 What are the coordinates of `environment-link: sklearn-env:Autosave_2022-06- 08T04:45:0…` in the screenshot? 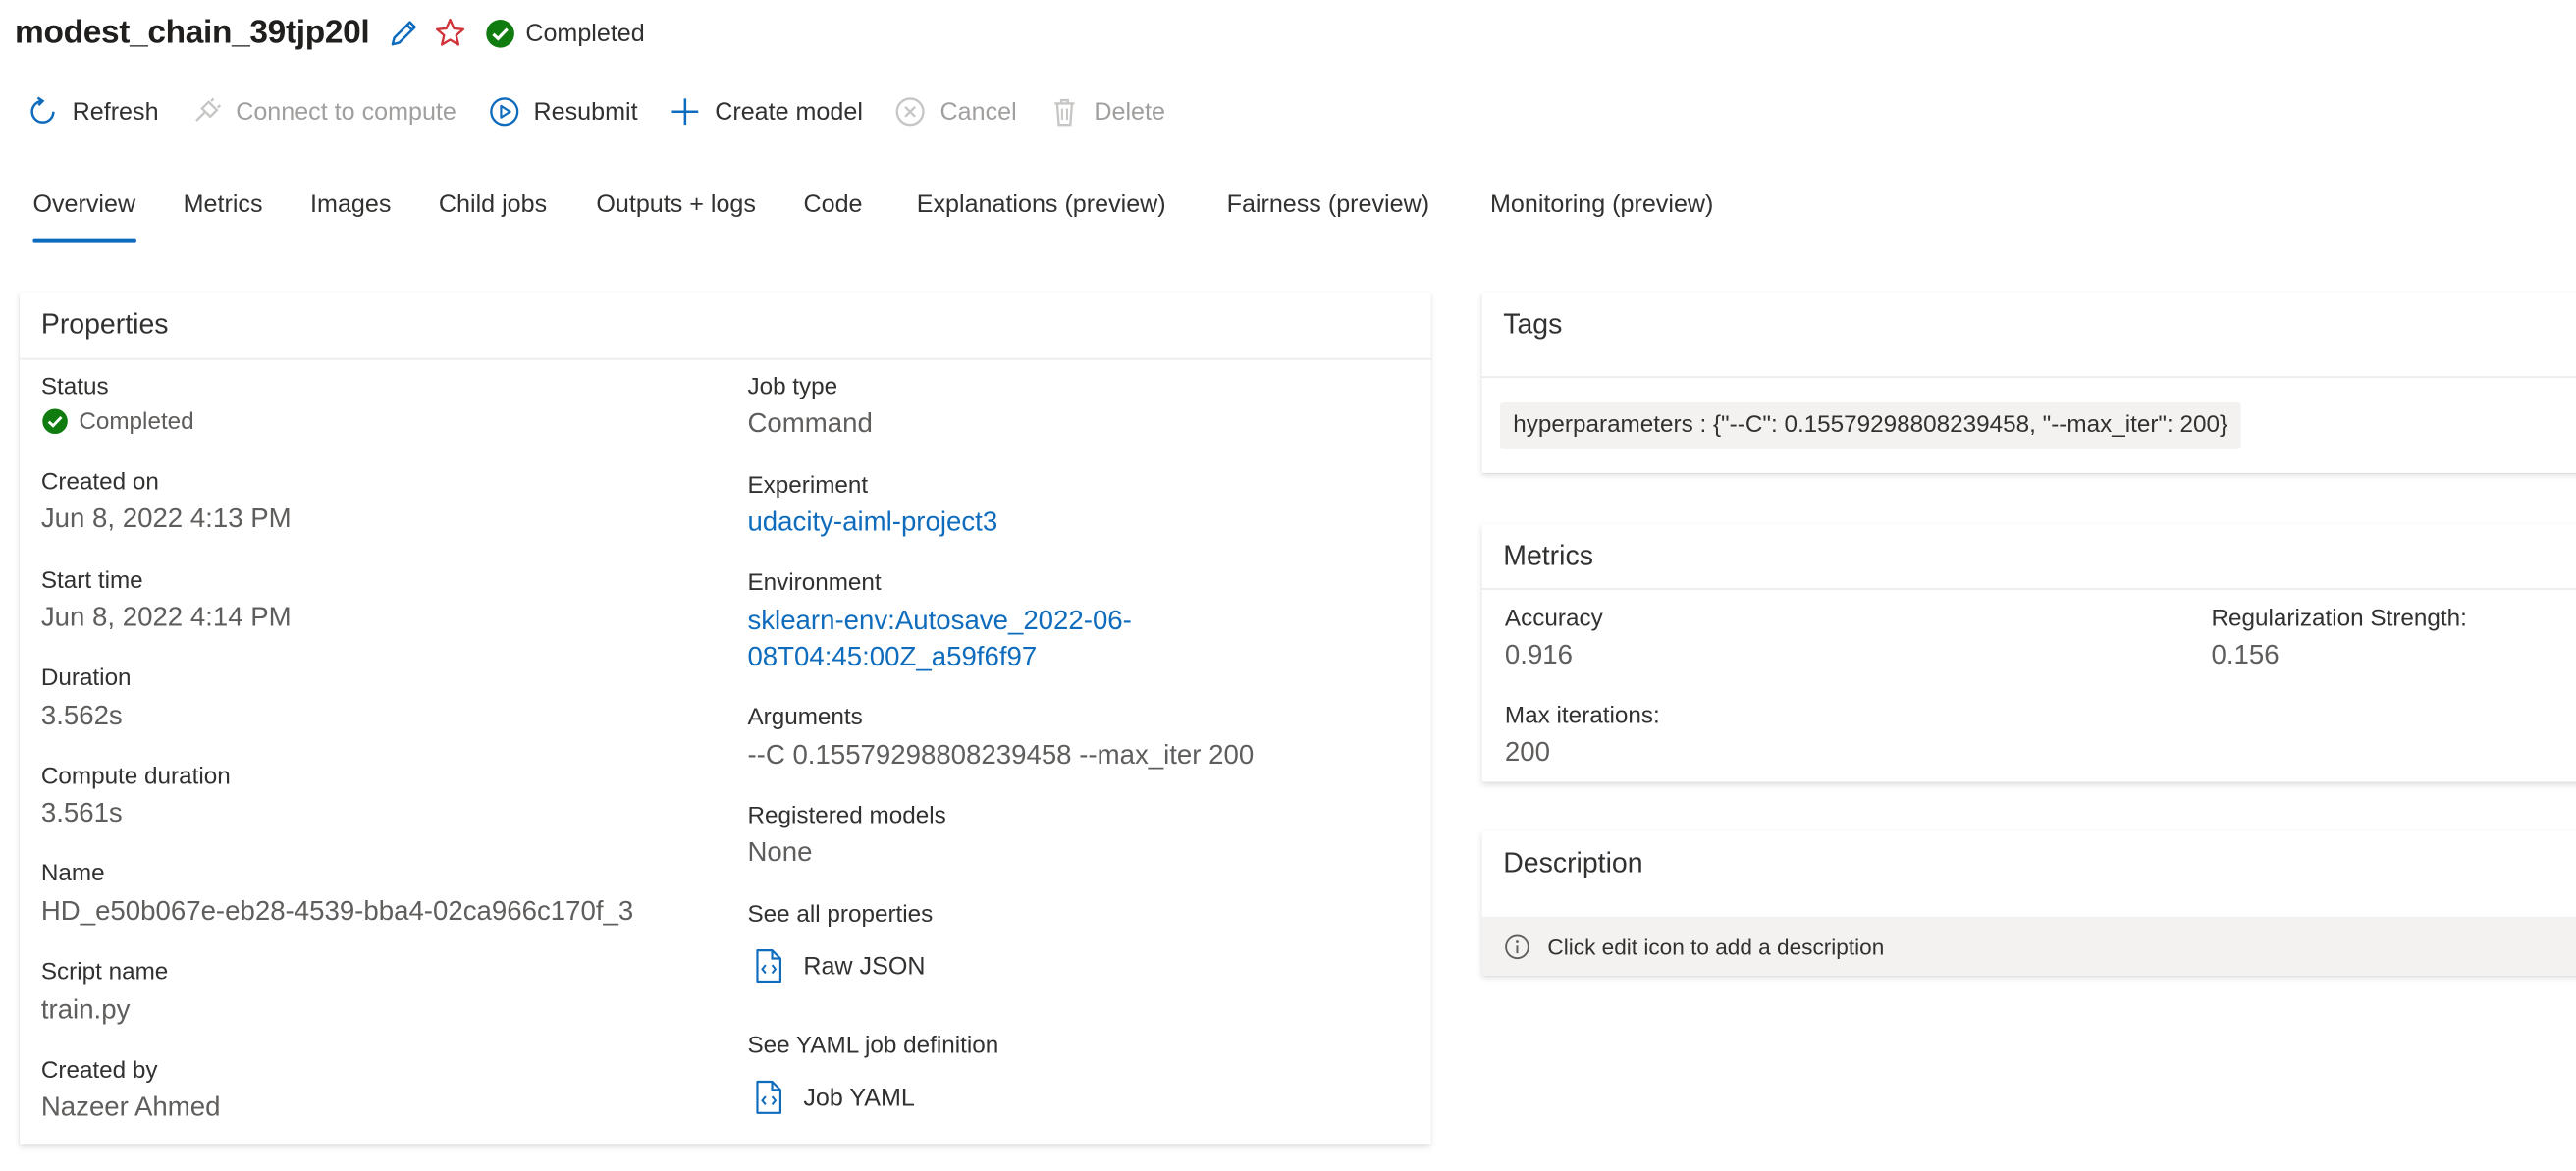 It's located at (939, 639).